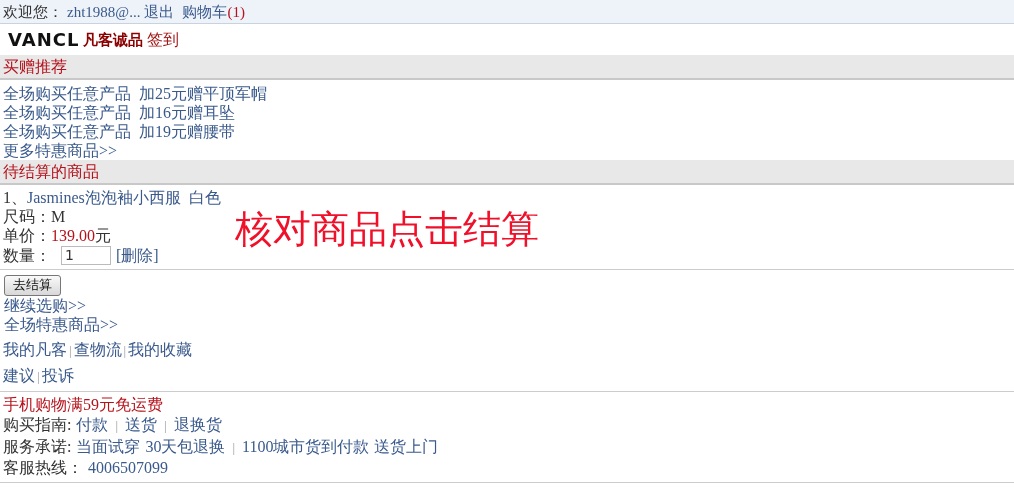 This screenshot has width=1014, height=492. Describe the element at coordinates (15, 197) in the screenshot. I see `item-index: 1、` at that location.